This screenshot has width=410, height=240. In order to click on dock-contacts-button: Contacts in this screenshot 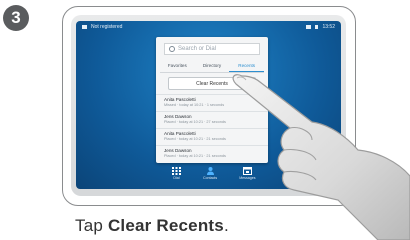, I will do `click(210, 173)`.